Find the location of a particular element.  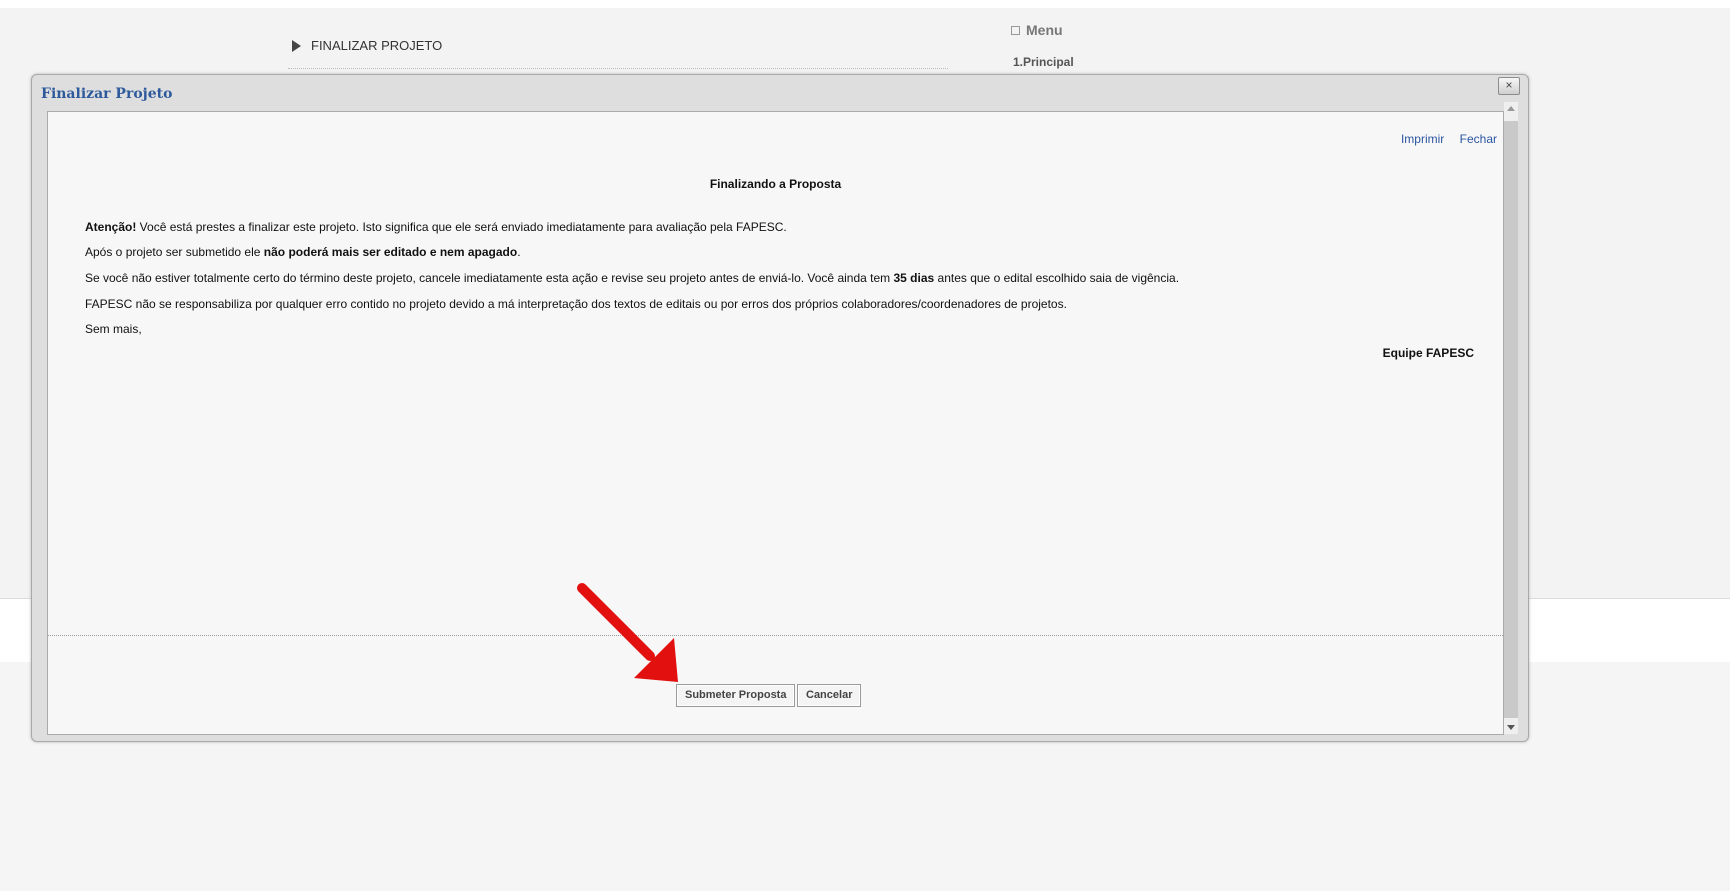

no-edit-end: . is located at coordinates (519, 252).